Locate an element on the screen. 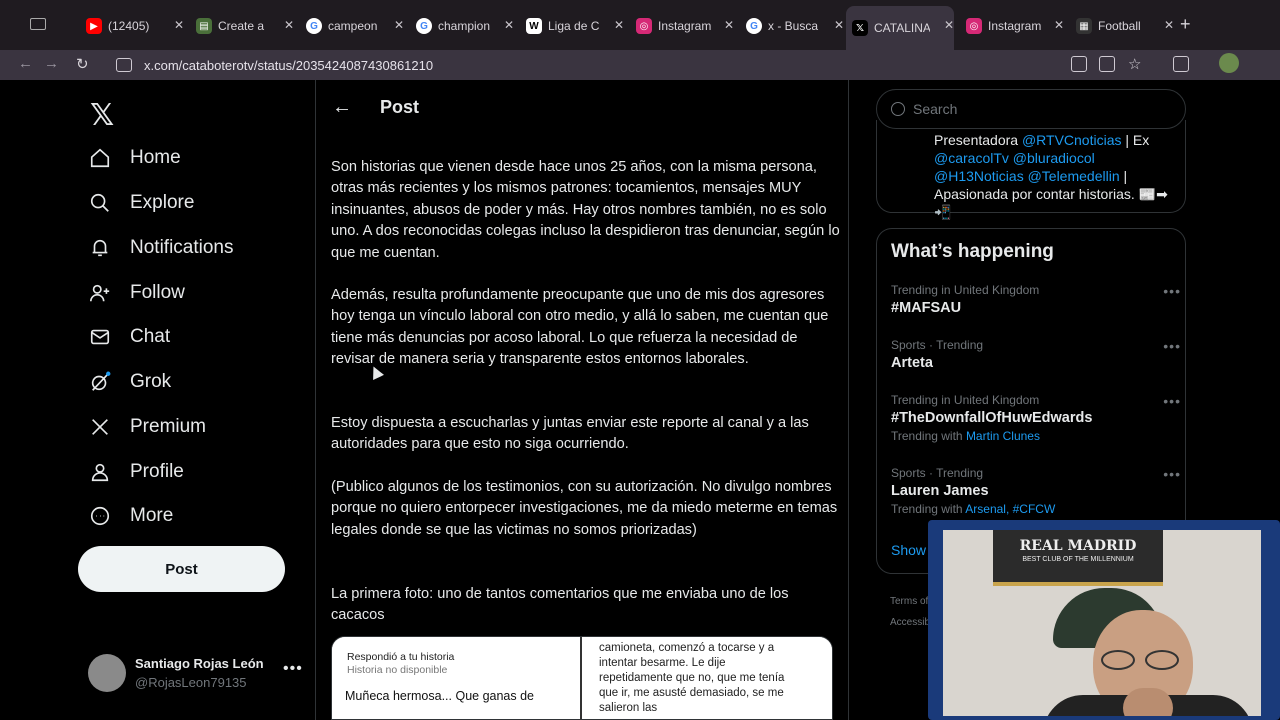 This screenshot has height=720, width=1280. reload-icon: ↻ is located at coordinates (82, 64).